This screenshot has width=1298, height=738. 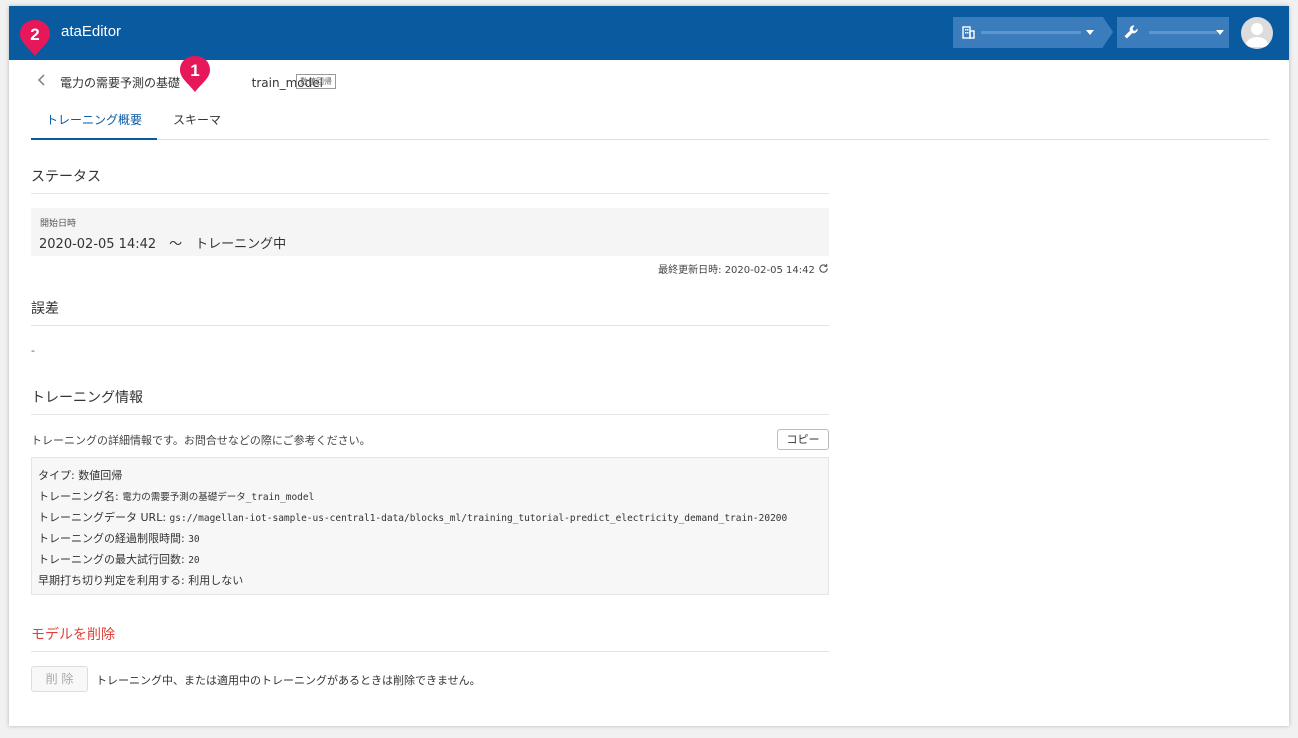 I want to click on last-updated: 最終更新日時: 2020-02-05 14:42, so click(x=734, y=268).